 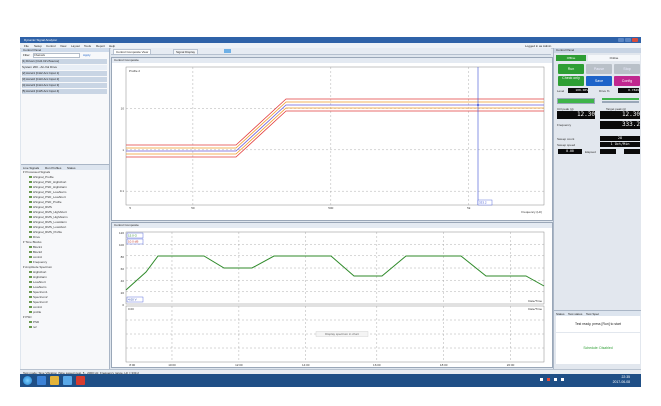 What do you see at coordinates (47, 192) in the screenshot?
I see `tree-item: HSignal_PSD_LowAlarm` at bounding box center [47, 192].